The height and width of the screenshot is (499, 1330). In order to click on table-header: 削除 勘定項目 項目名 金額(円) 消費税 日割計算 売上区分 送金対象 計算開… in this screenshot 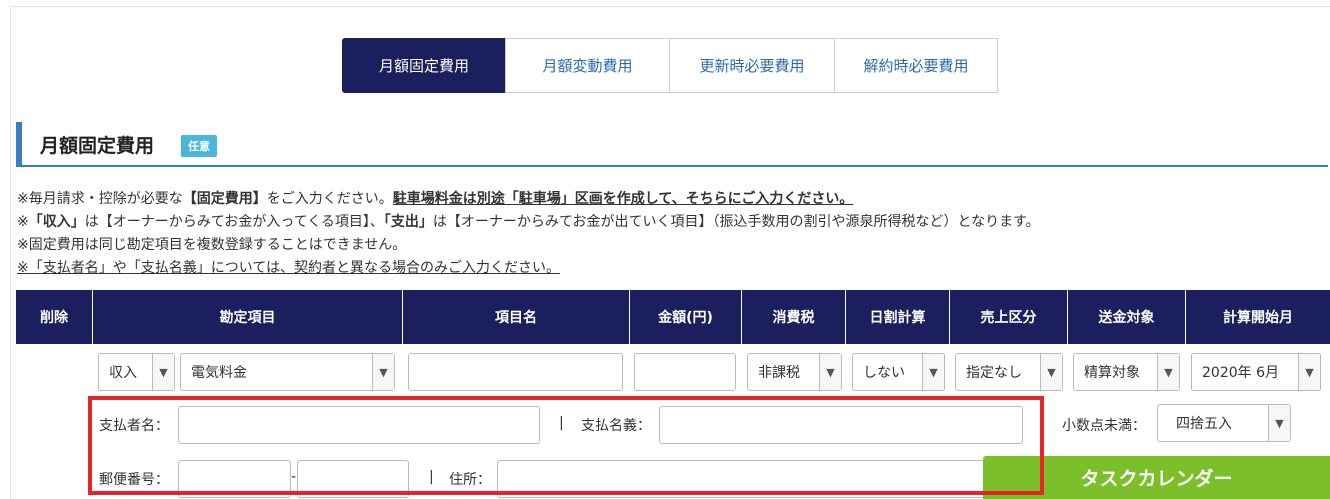, I will do `click(673, 317)`.